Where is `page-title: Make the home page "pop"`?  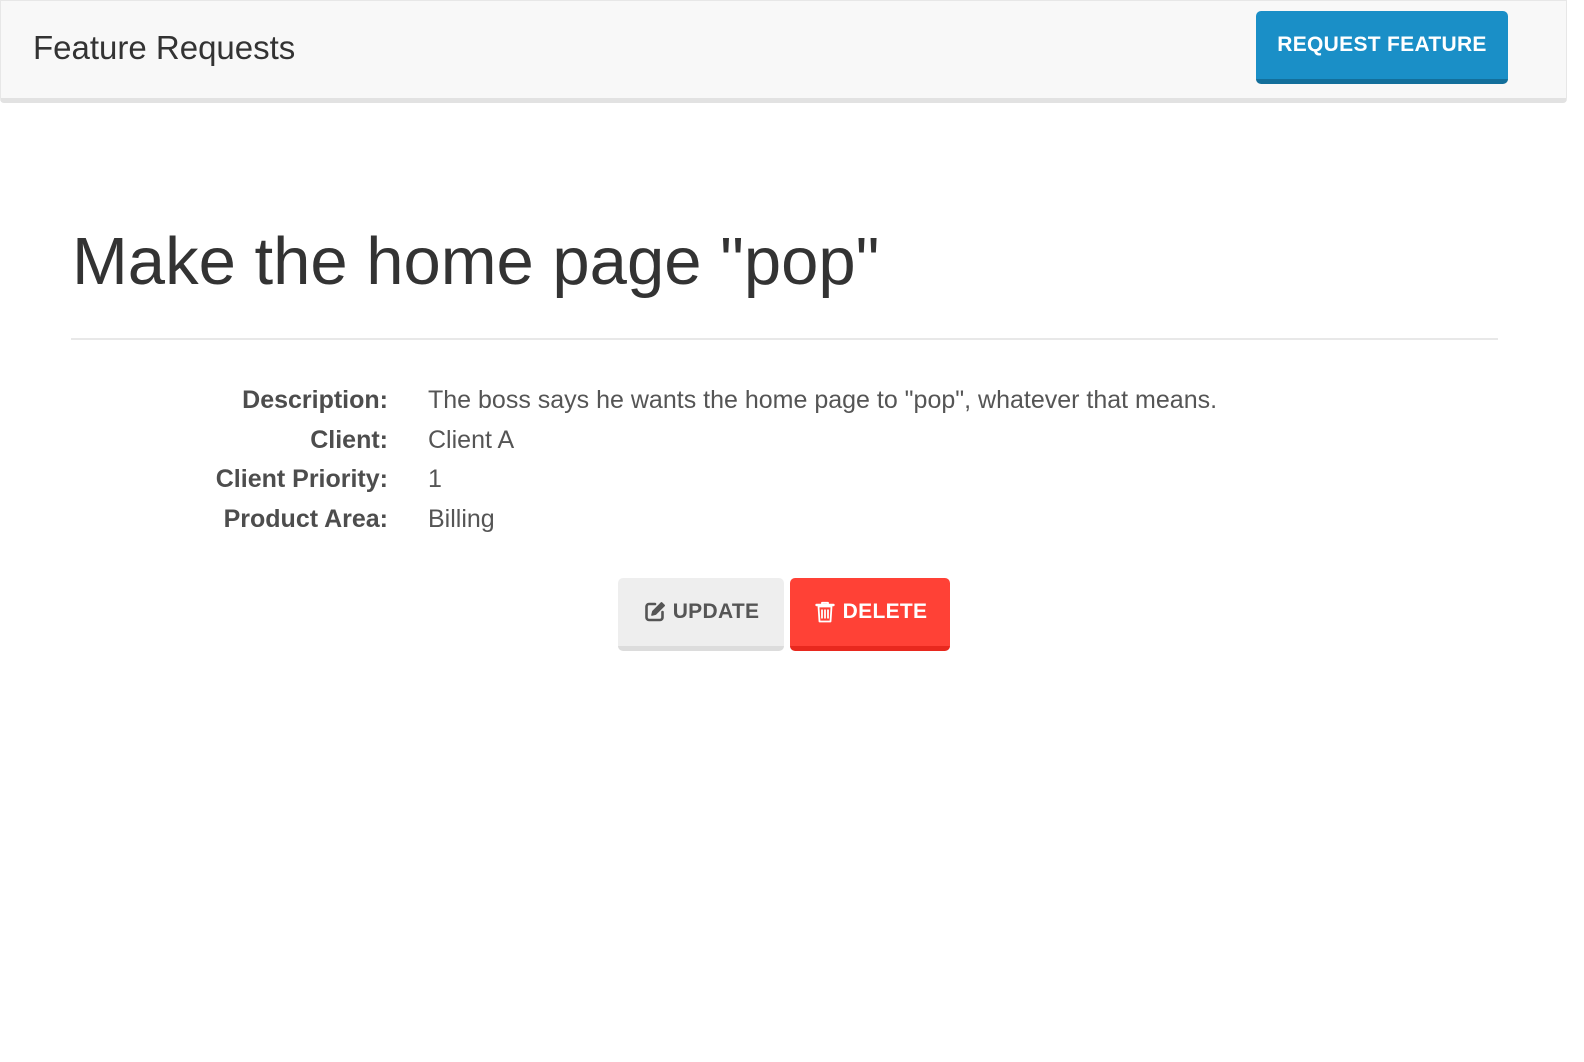
page-title: Make the home page "pop" is located at coordinates (476, 261).